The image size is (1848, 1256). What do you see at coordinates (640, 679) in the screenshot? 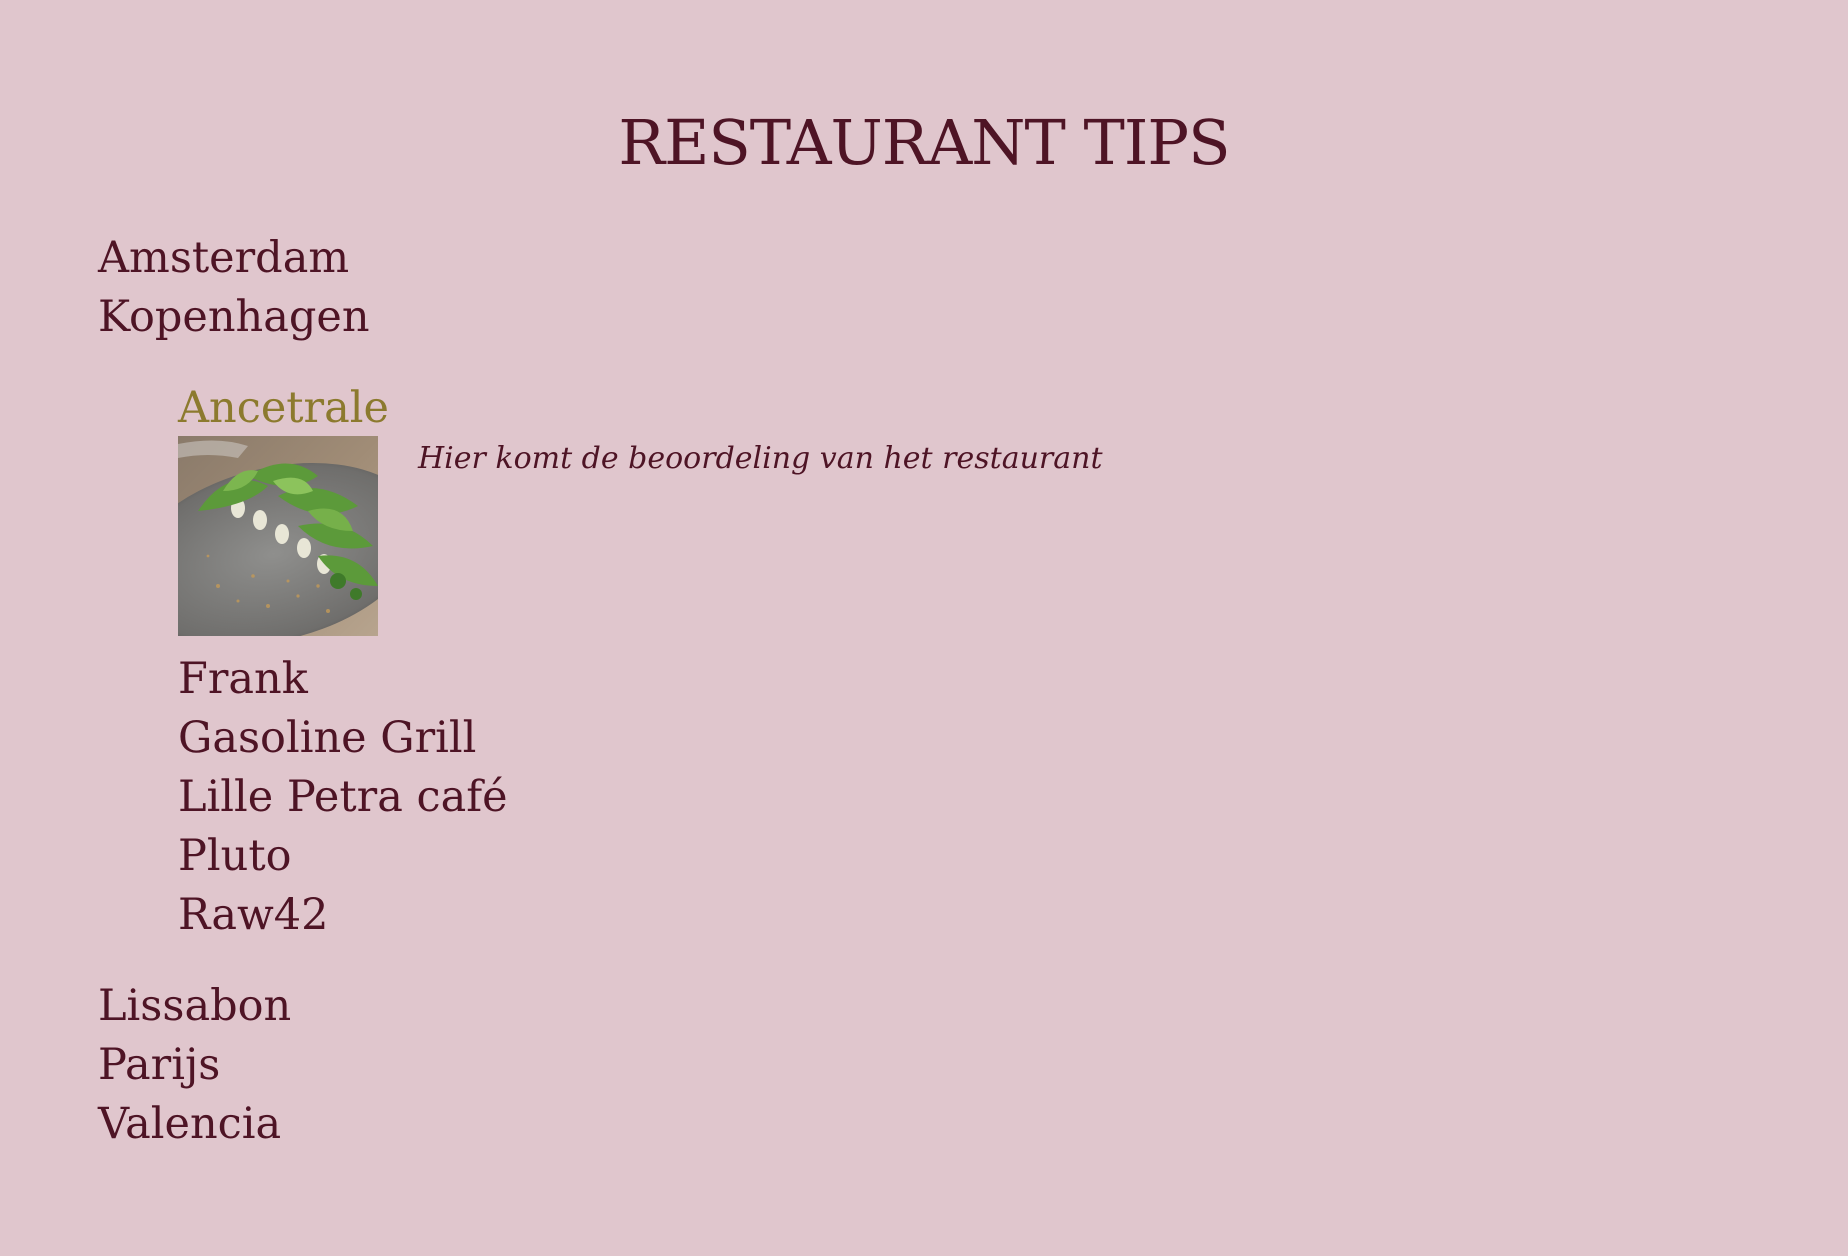
I see `restaurant-item-frank: Frank` at bounding box center [640, 679].